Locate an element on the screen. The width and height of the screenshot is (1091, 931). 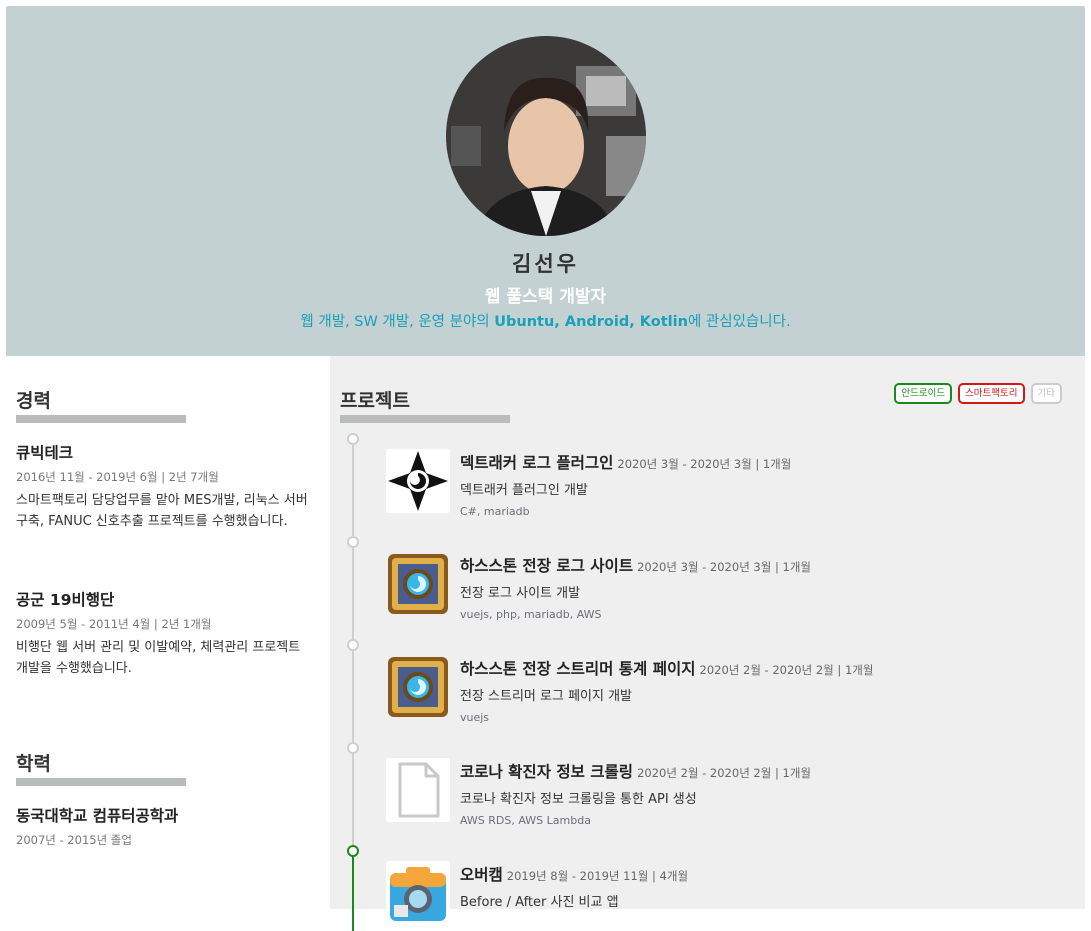
education-underline is located at coordinates (101, 782).